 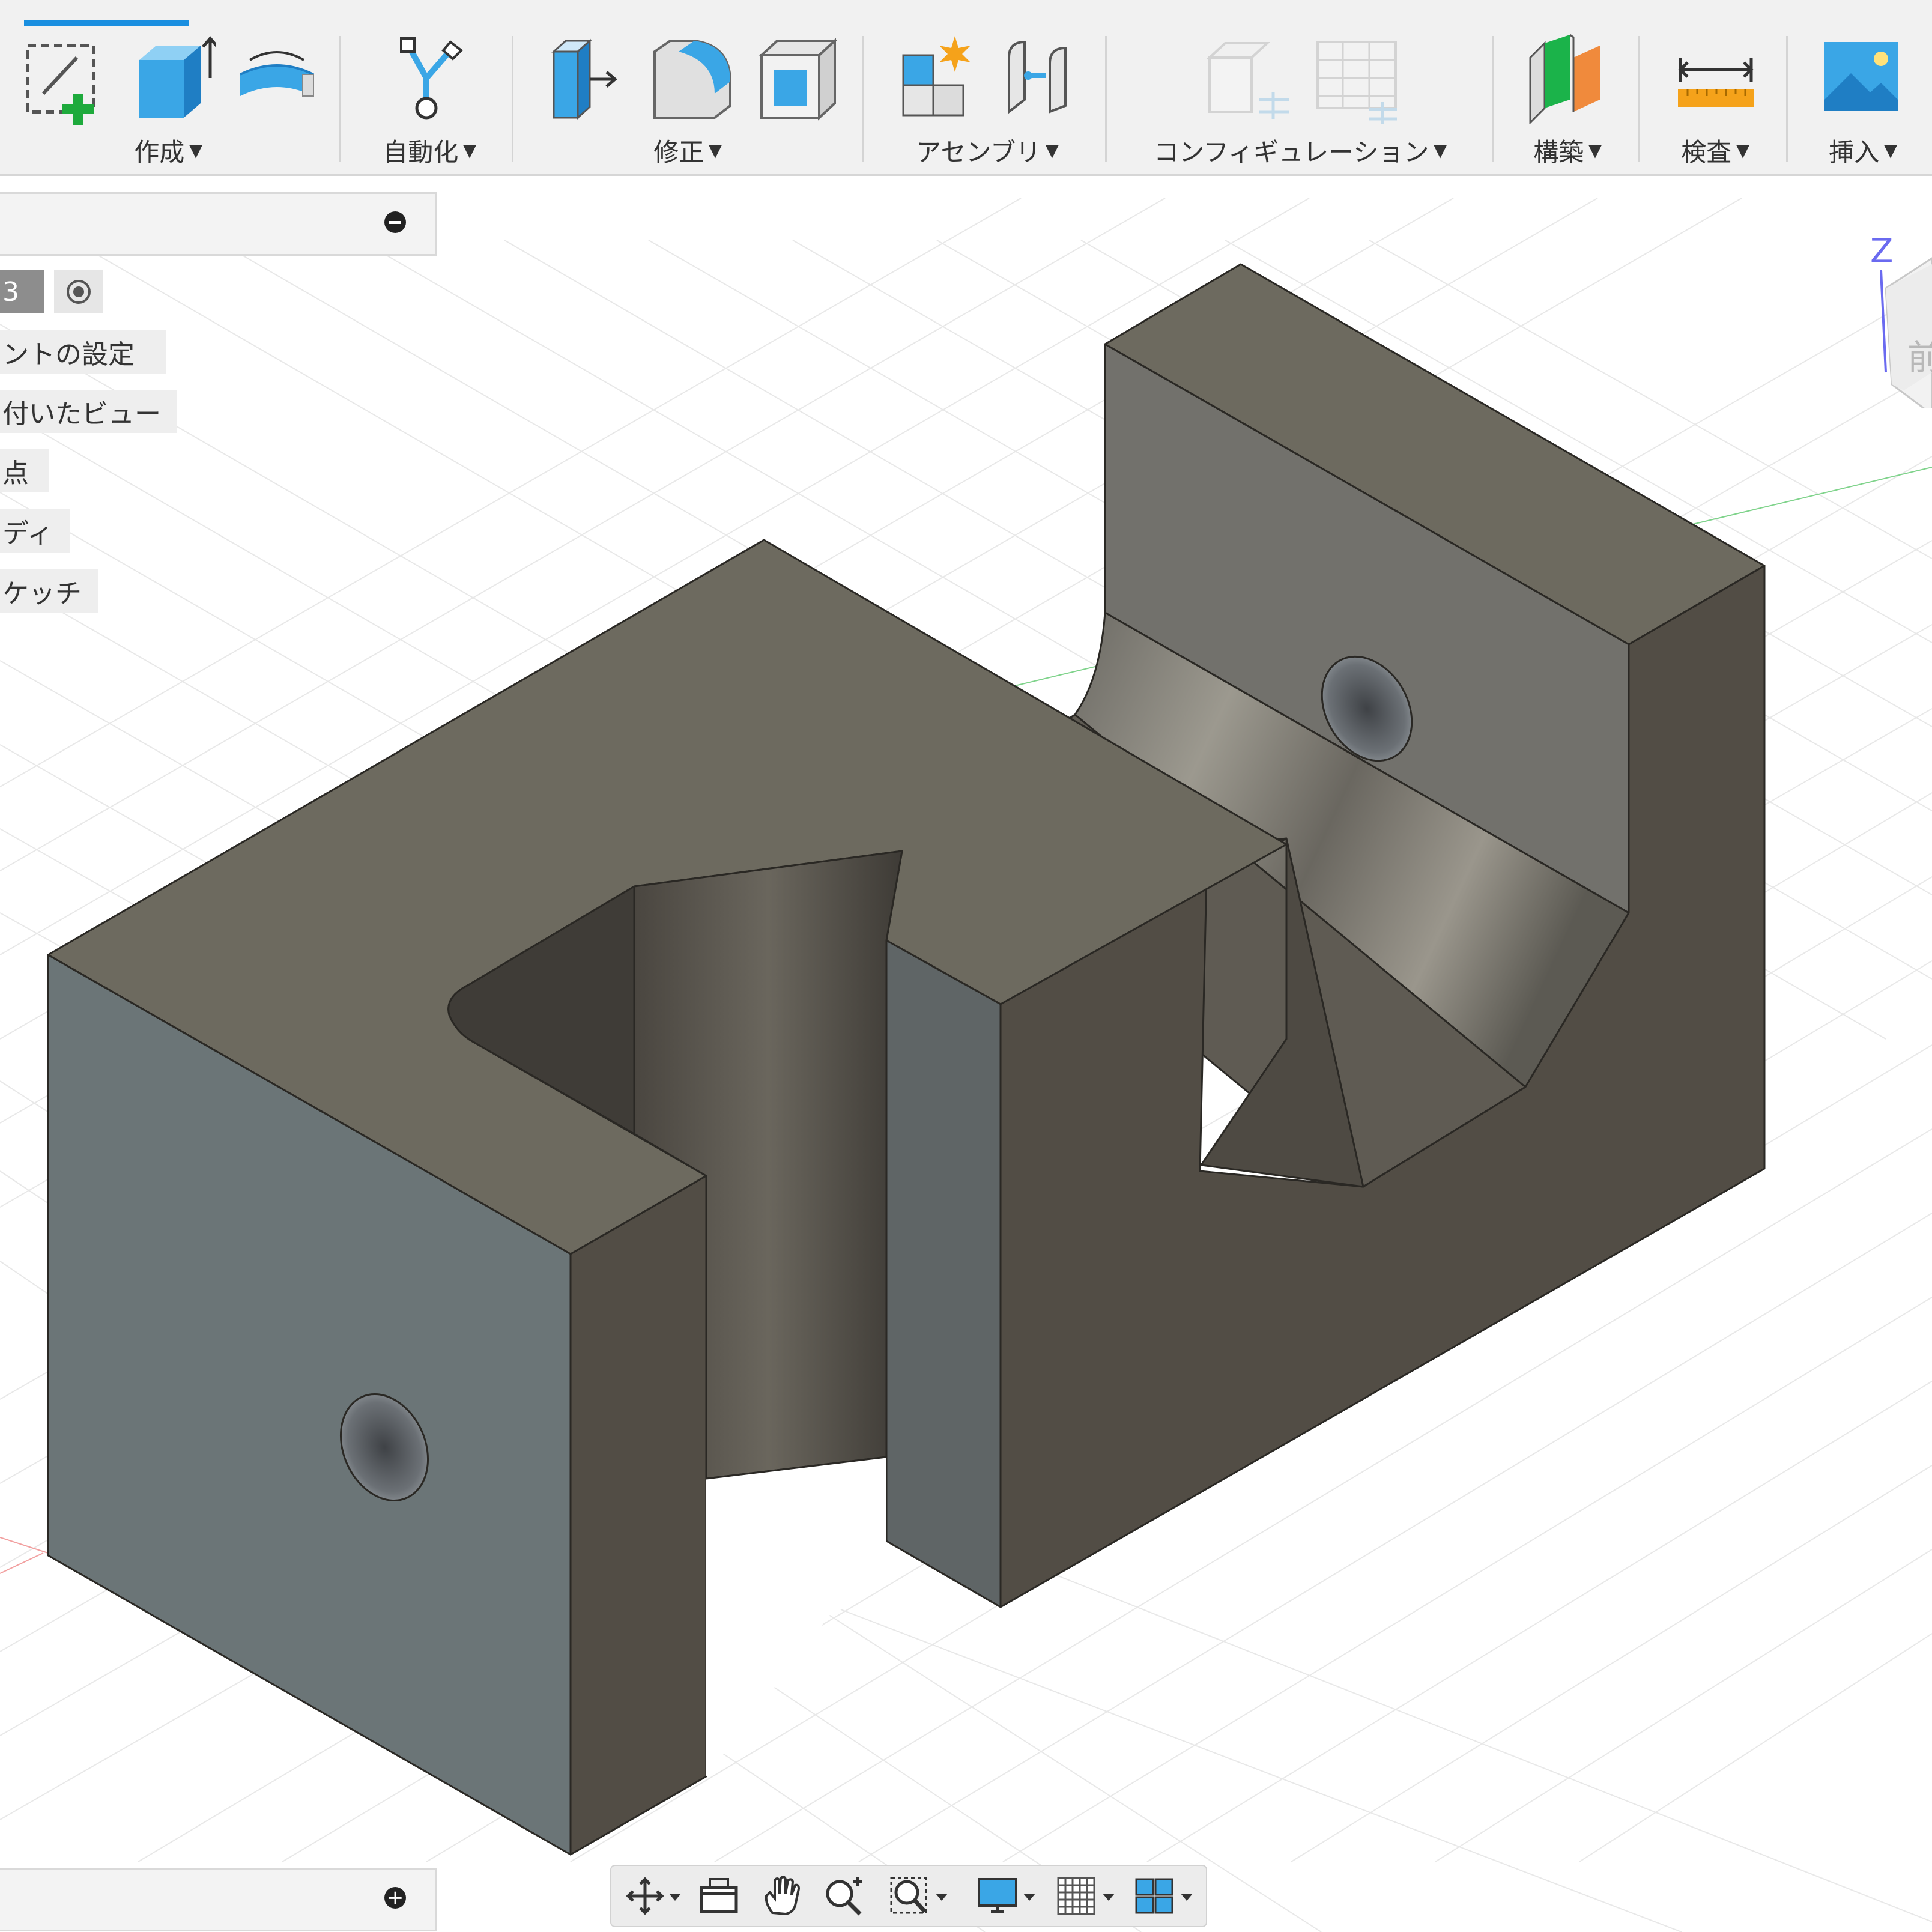 I want to click on insert-dropdown-caret: ▼, so click(x=1891, y=150).